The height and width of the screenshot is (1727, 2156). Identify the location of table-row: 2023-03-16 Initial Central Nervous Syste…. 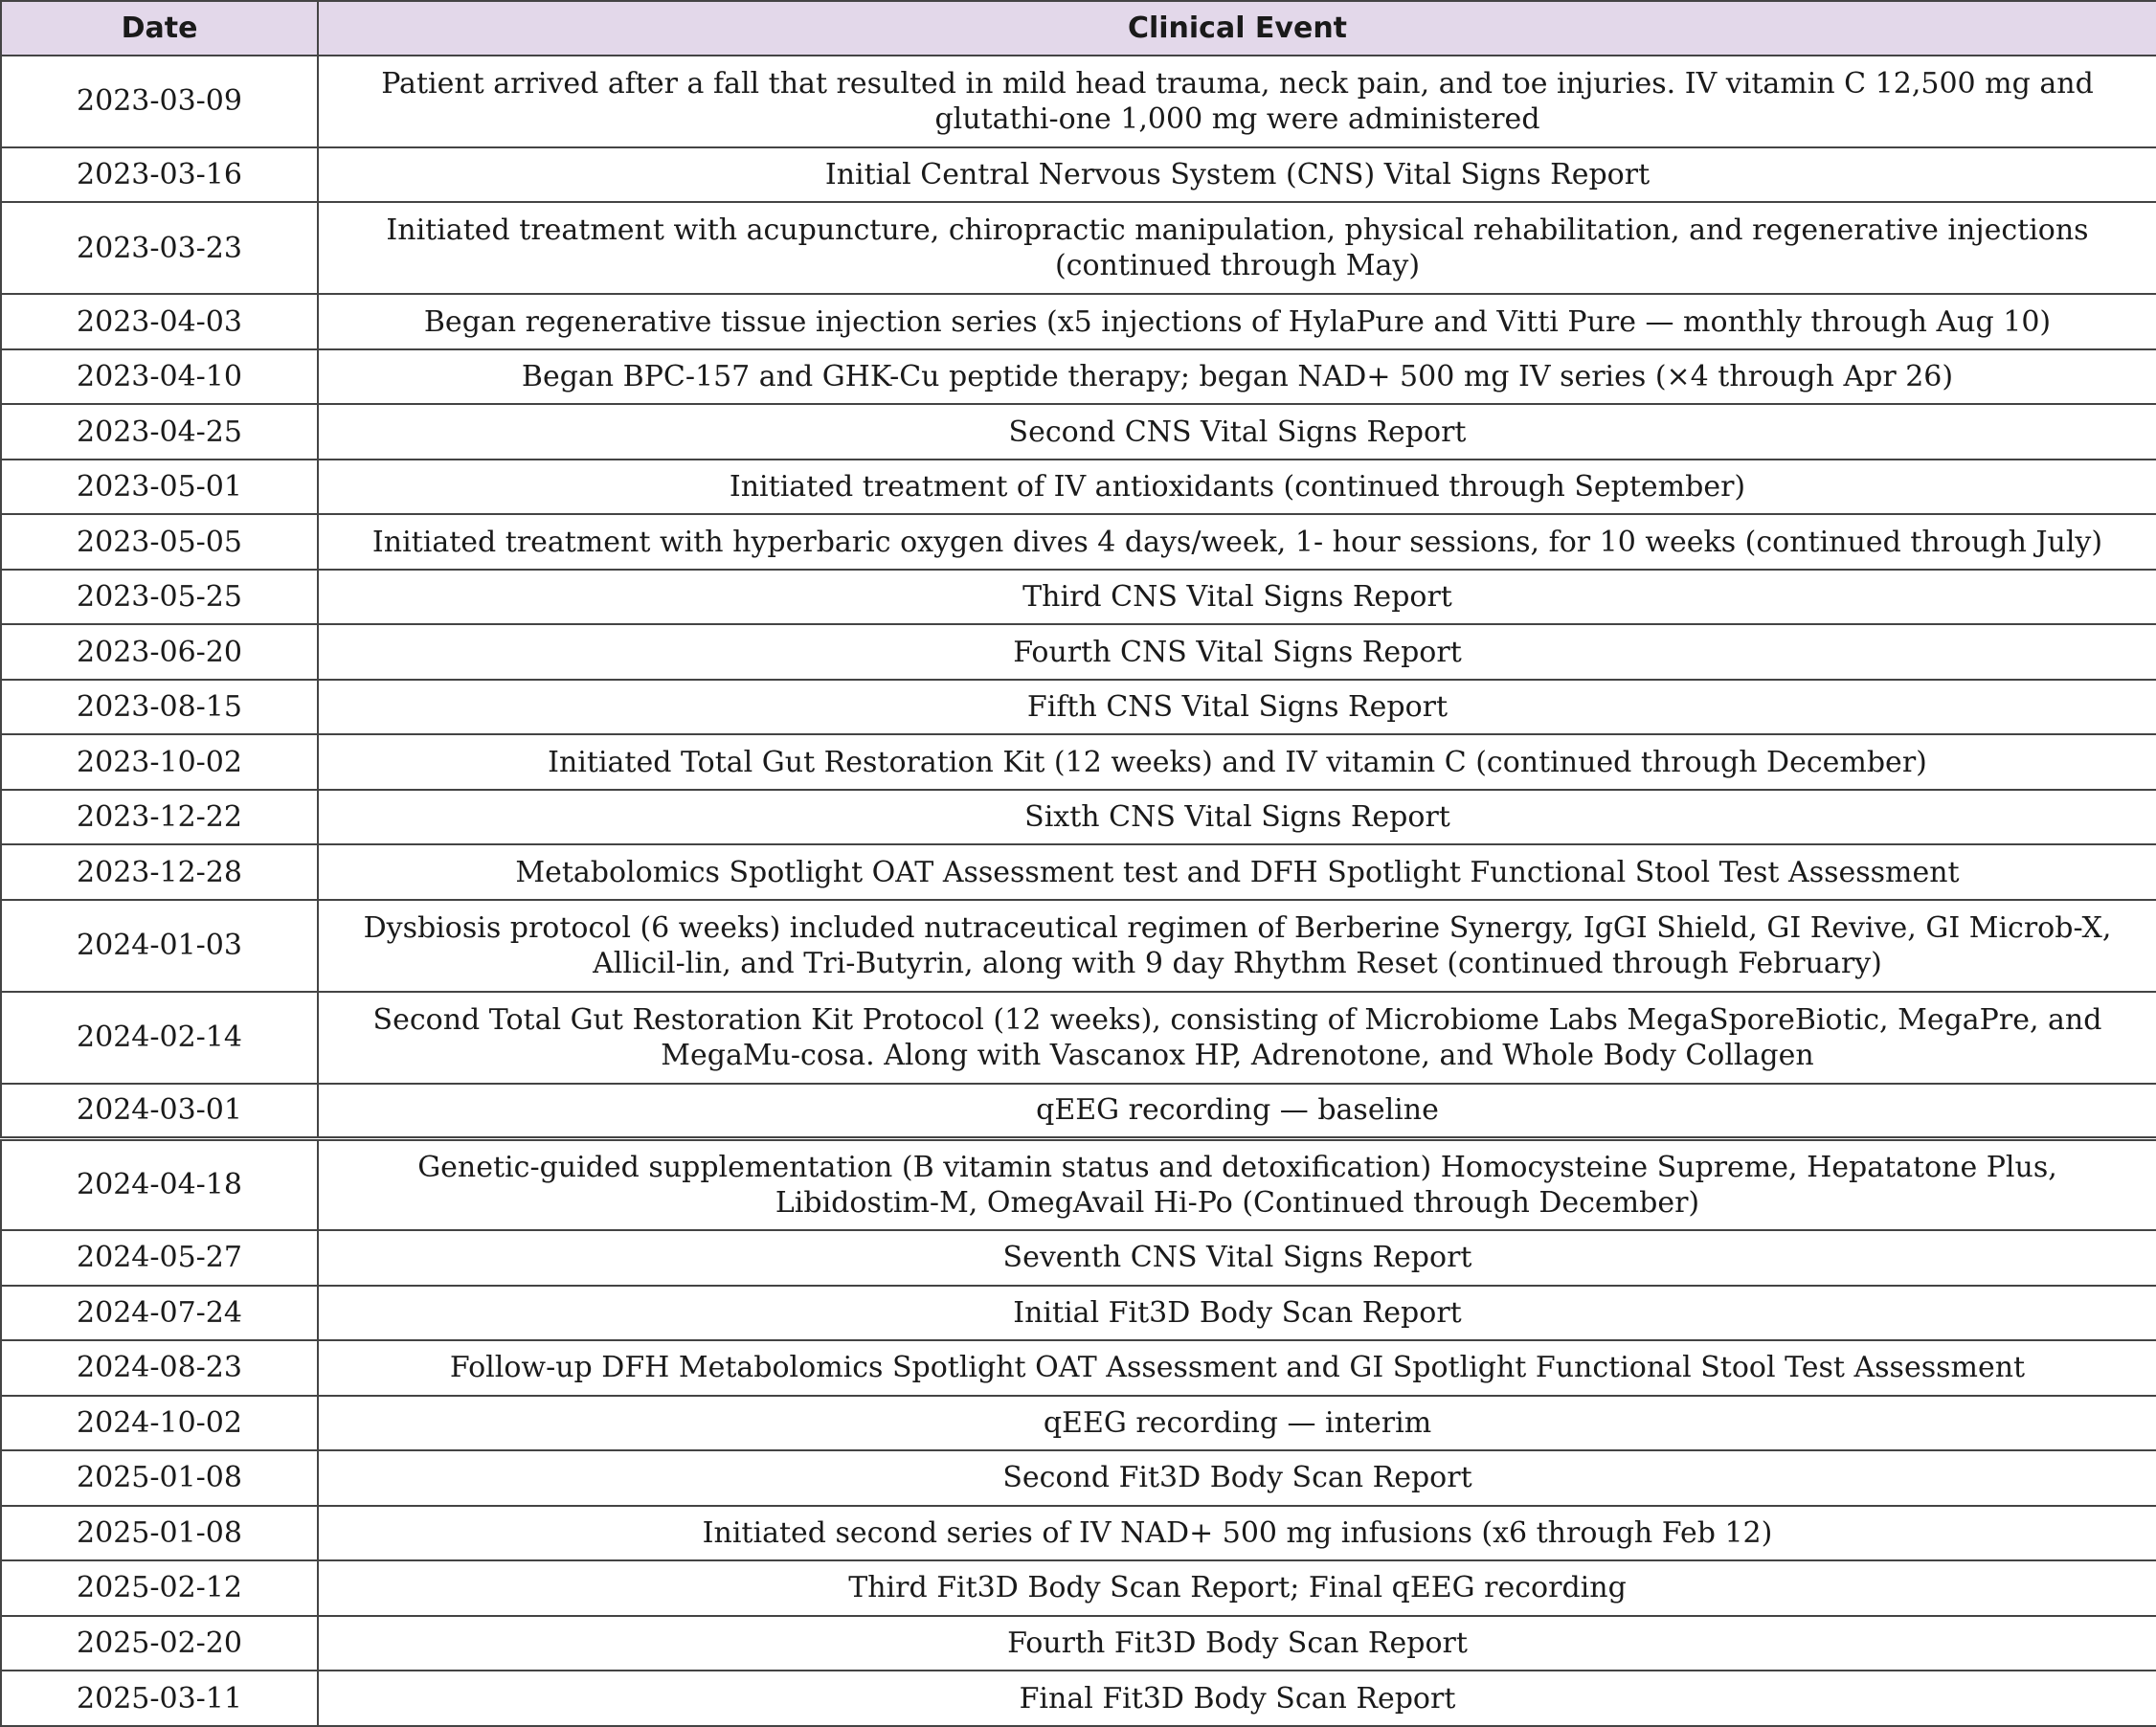
(1078, 175).